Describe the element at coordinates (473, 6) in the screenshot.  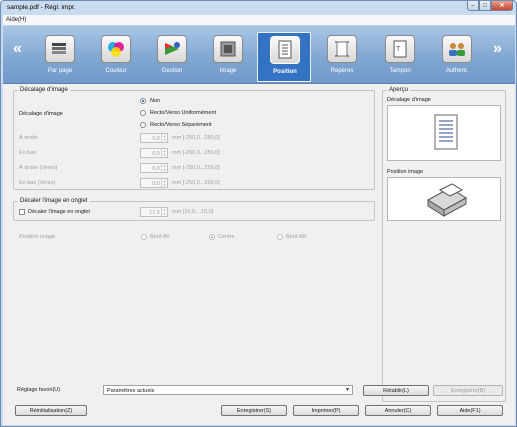
I see `minimize-button: –` at that location.